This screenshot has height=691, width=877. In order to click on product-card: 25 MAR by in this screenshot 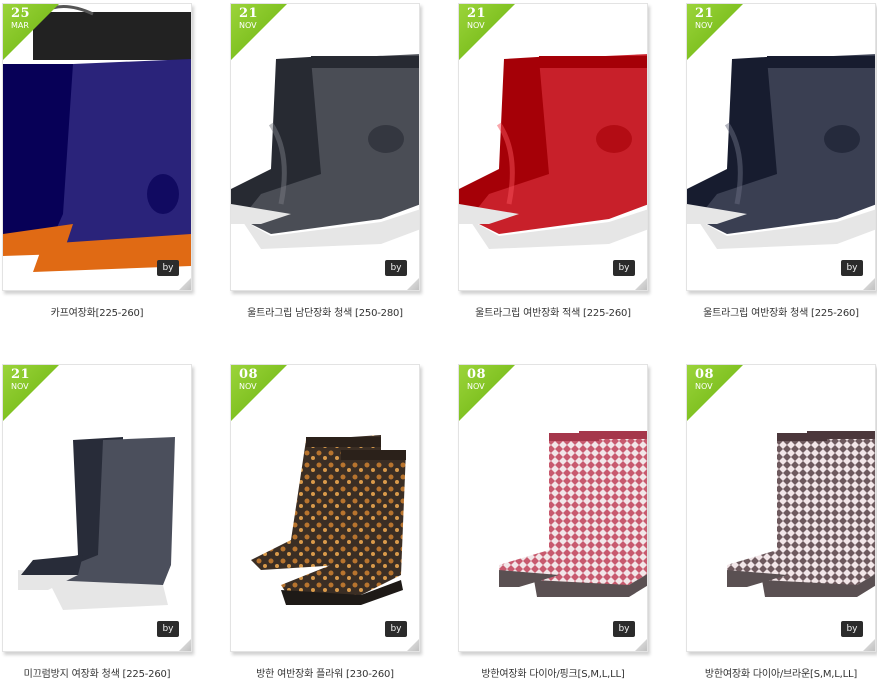, I will do `click(97, 147)`.